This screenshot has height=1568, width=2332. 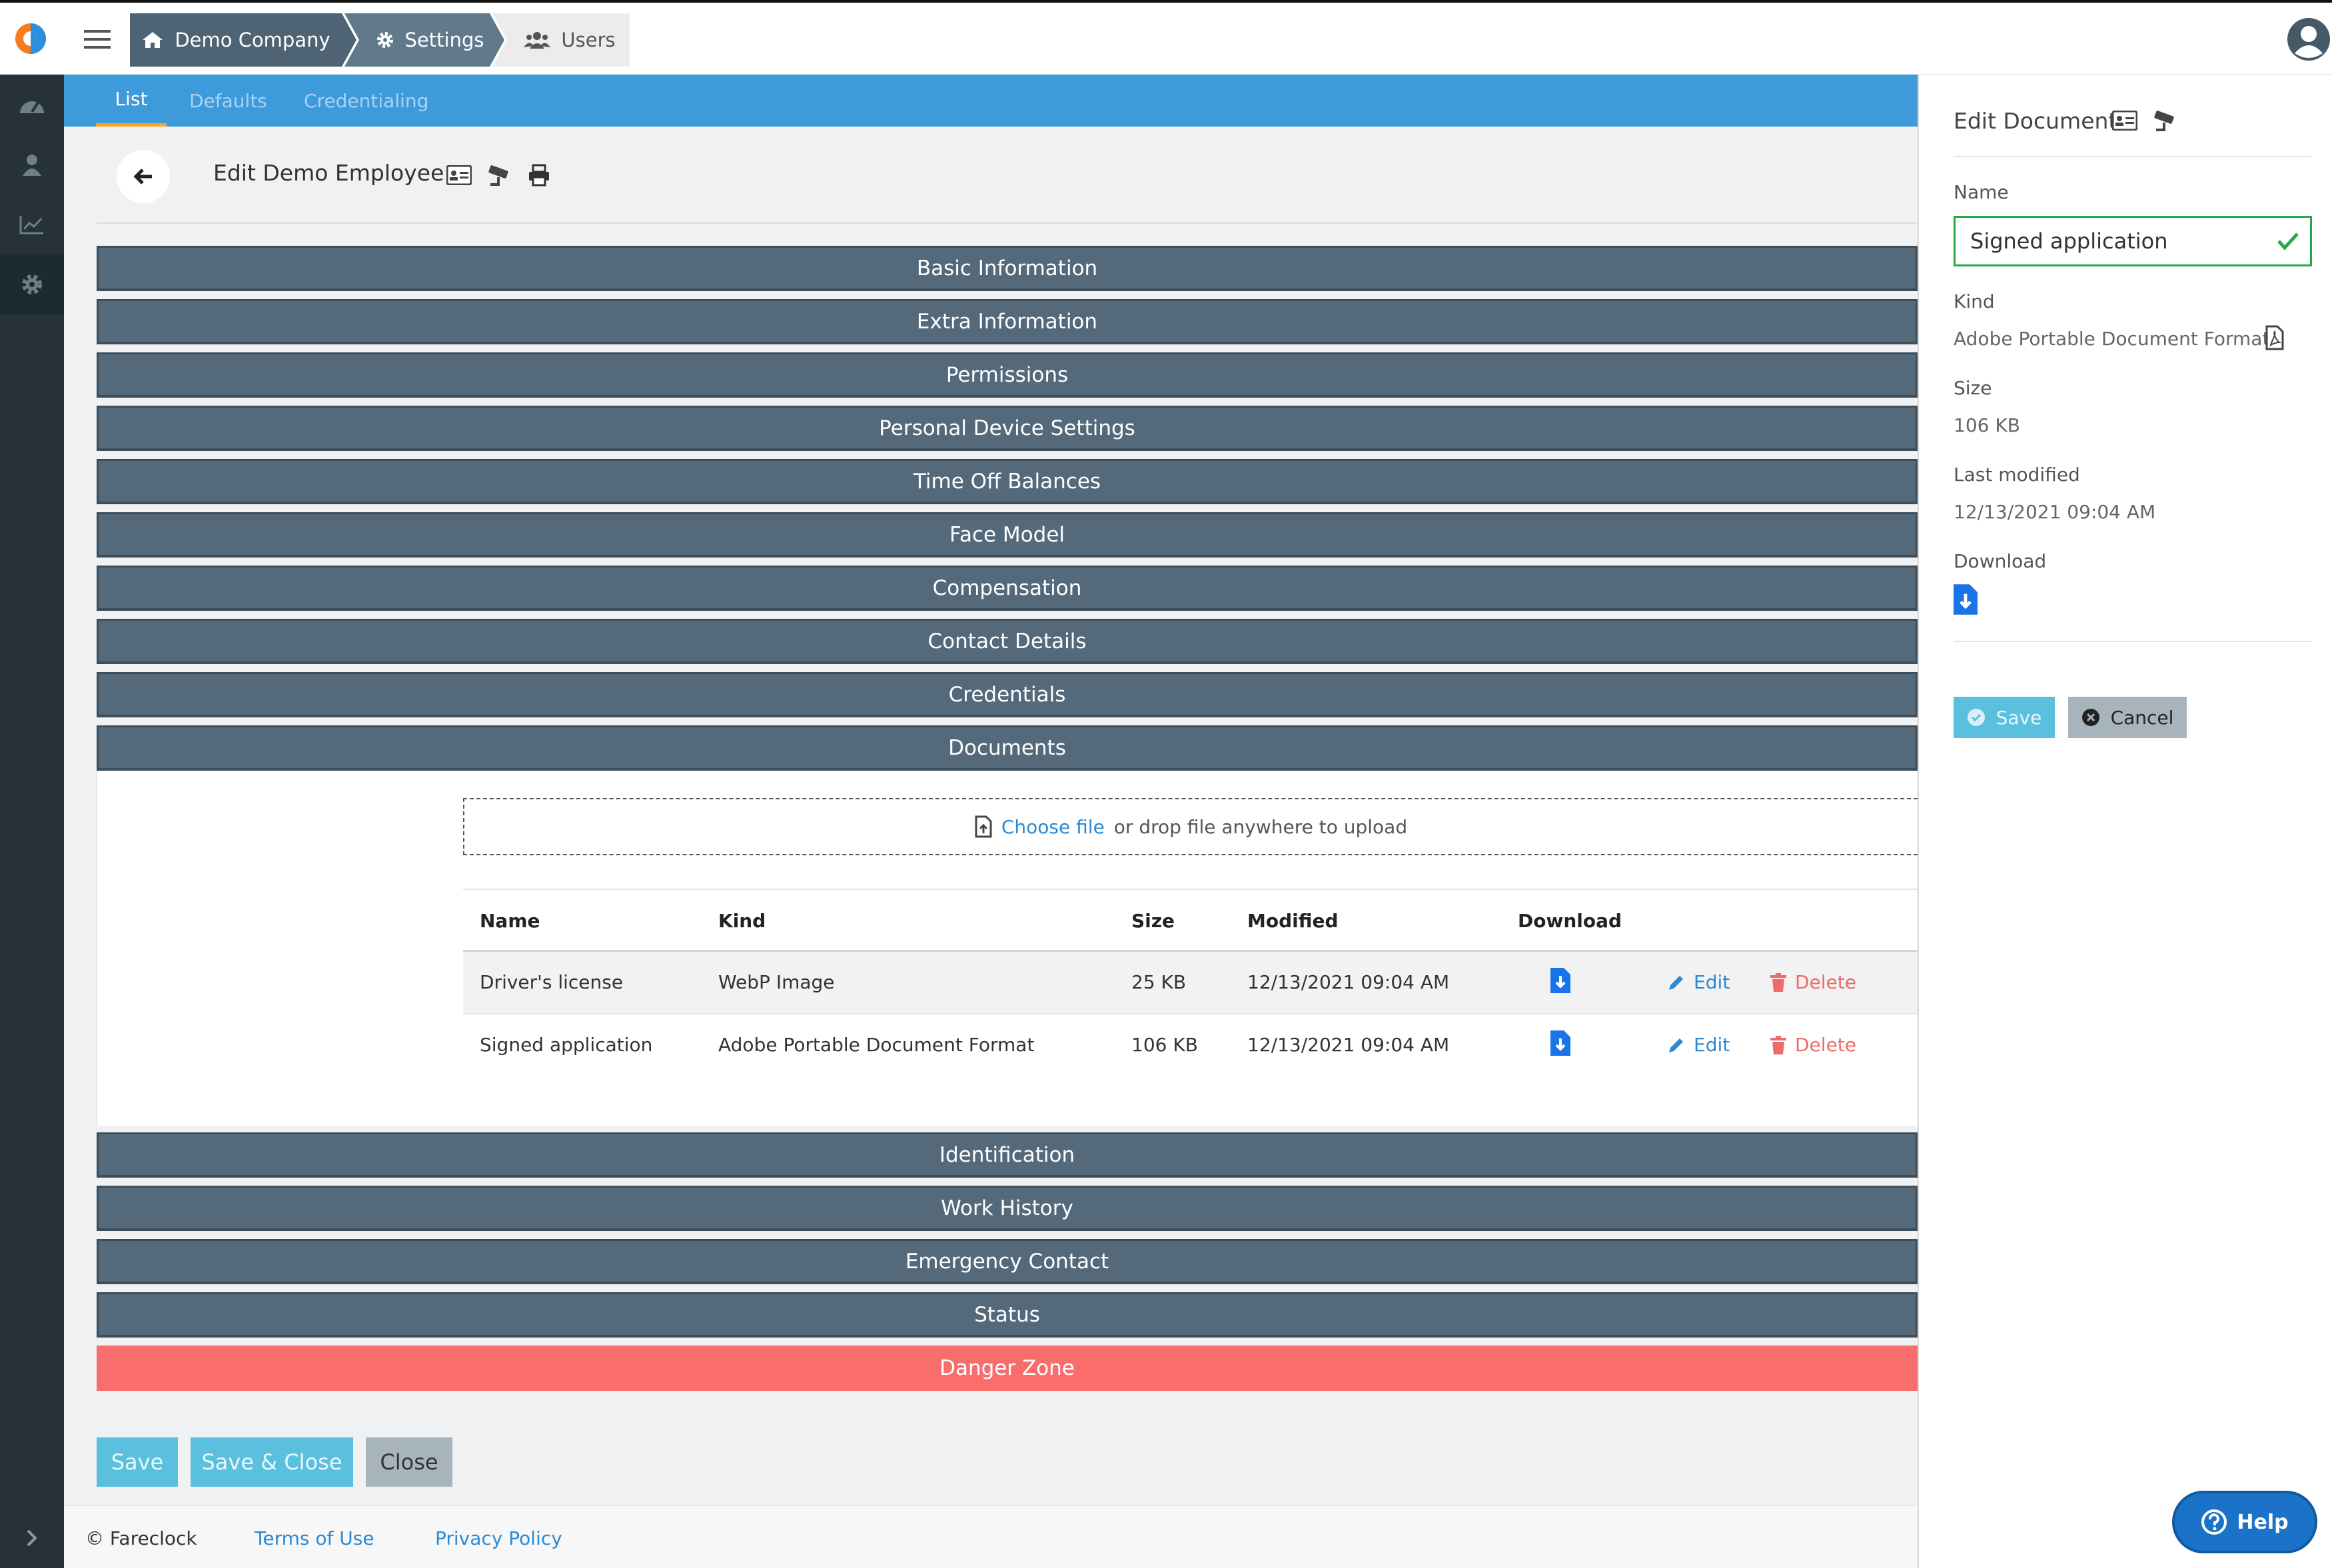 I want to click on tab-list: List, so click(x=131, y=101).